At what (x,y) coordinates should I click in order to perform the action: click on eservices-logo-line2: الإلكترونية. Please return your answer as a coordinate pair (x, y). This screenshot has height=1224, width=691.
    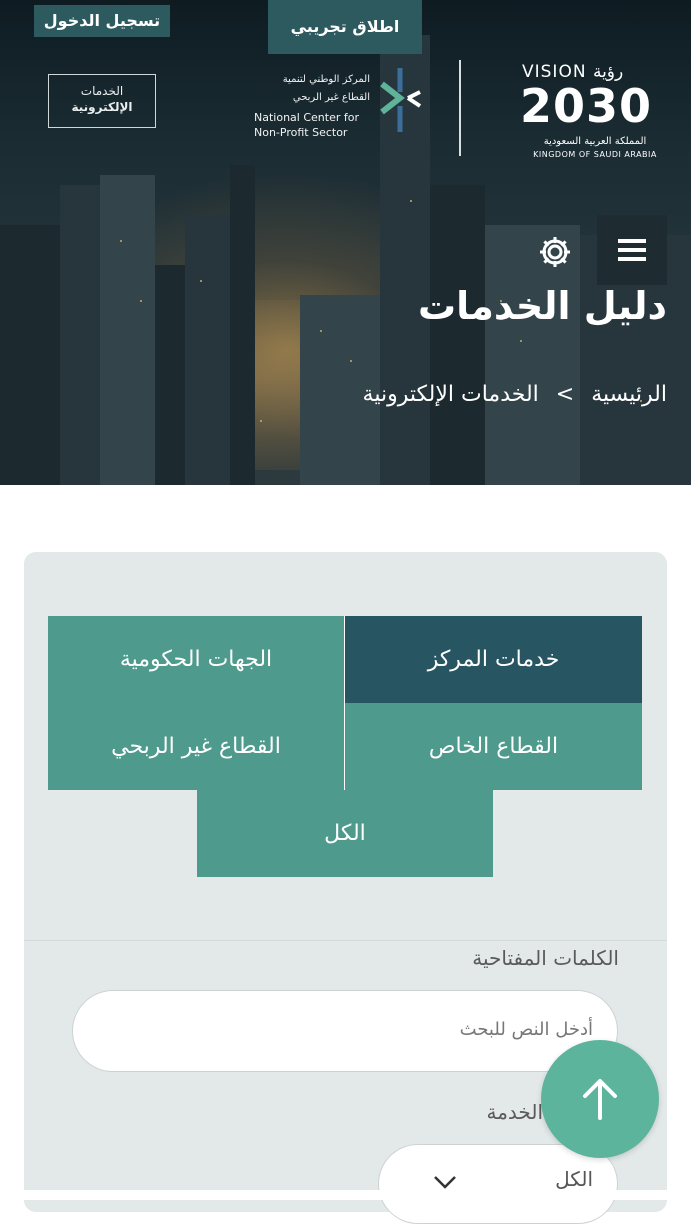
    Looking at the image, I should click on (102, 107).